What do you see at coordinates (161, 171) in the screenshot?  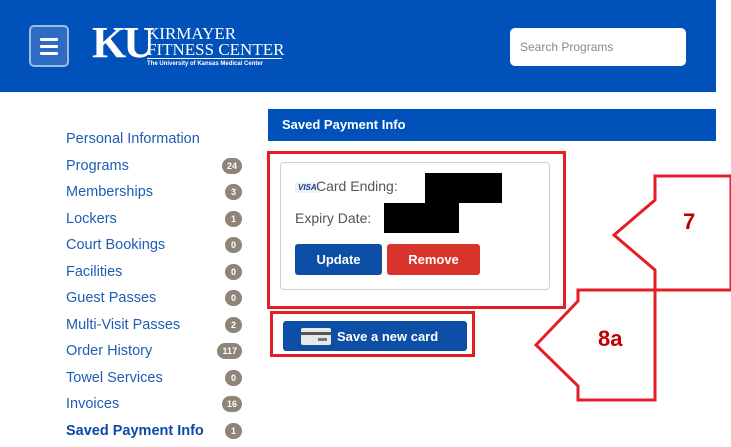 I see `sidebar-item-programs: Programs 24` at bounding box center [161, 171].